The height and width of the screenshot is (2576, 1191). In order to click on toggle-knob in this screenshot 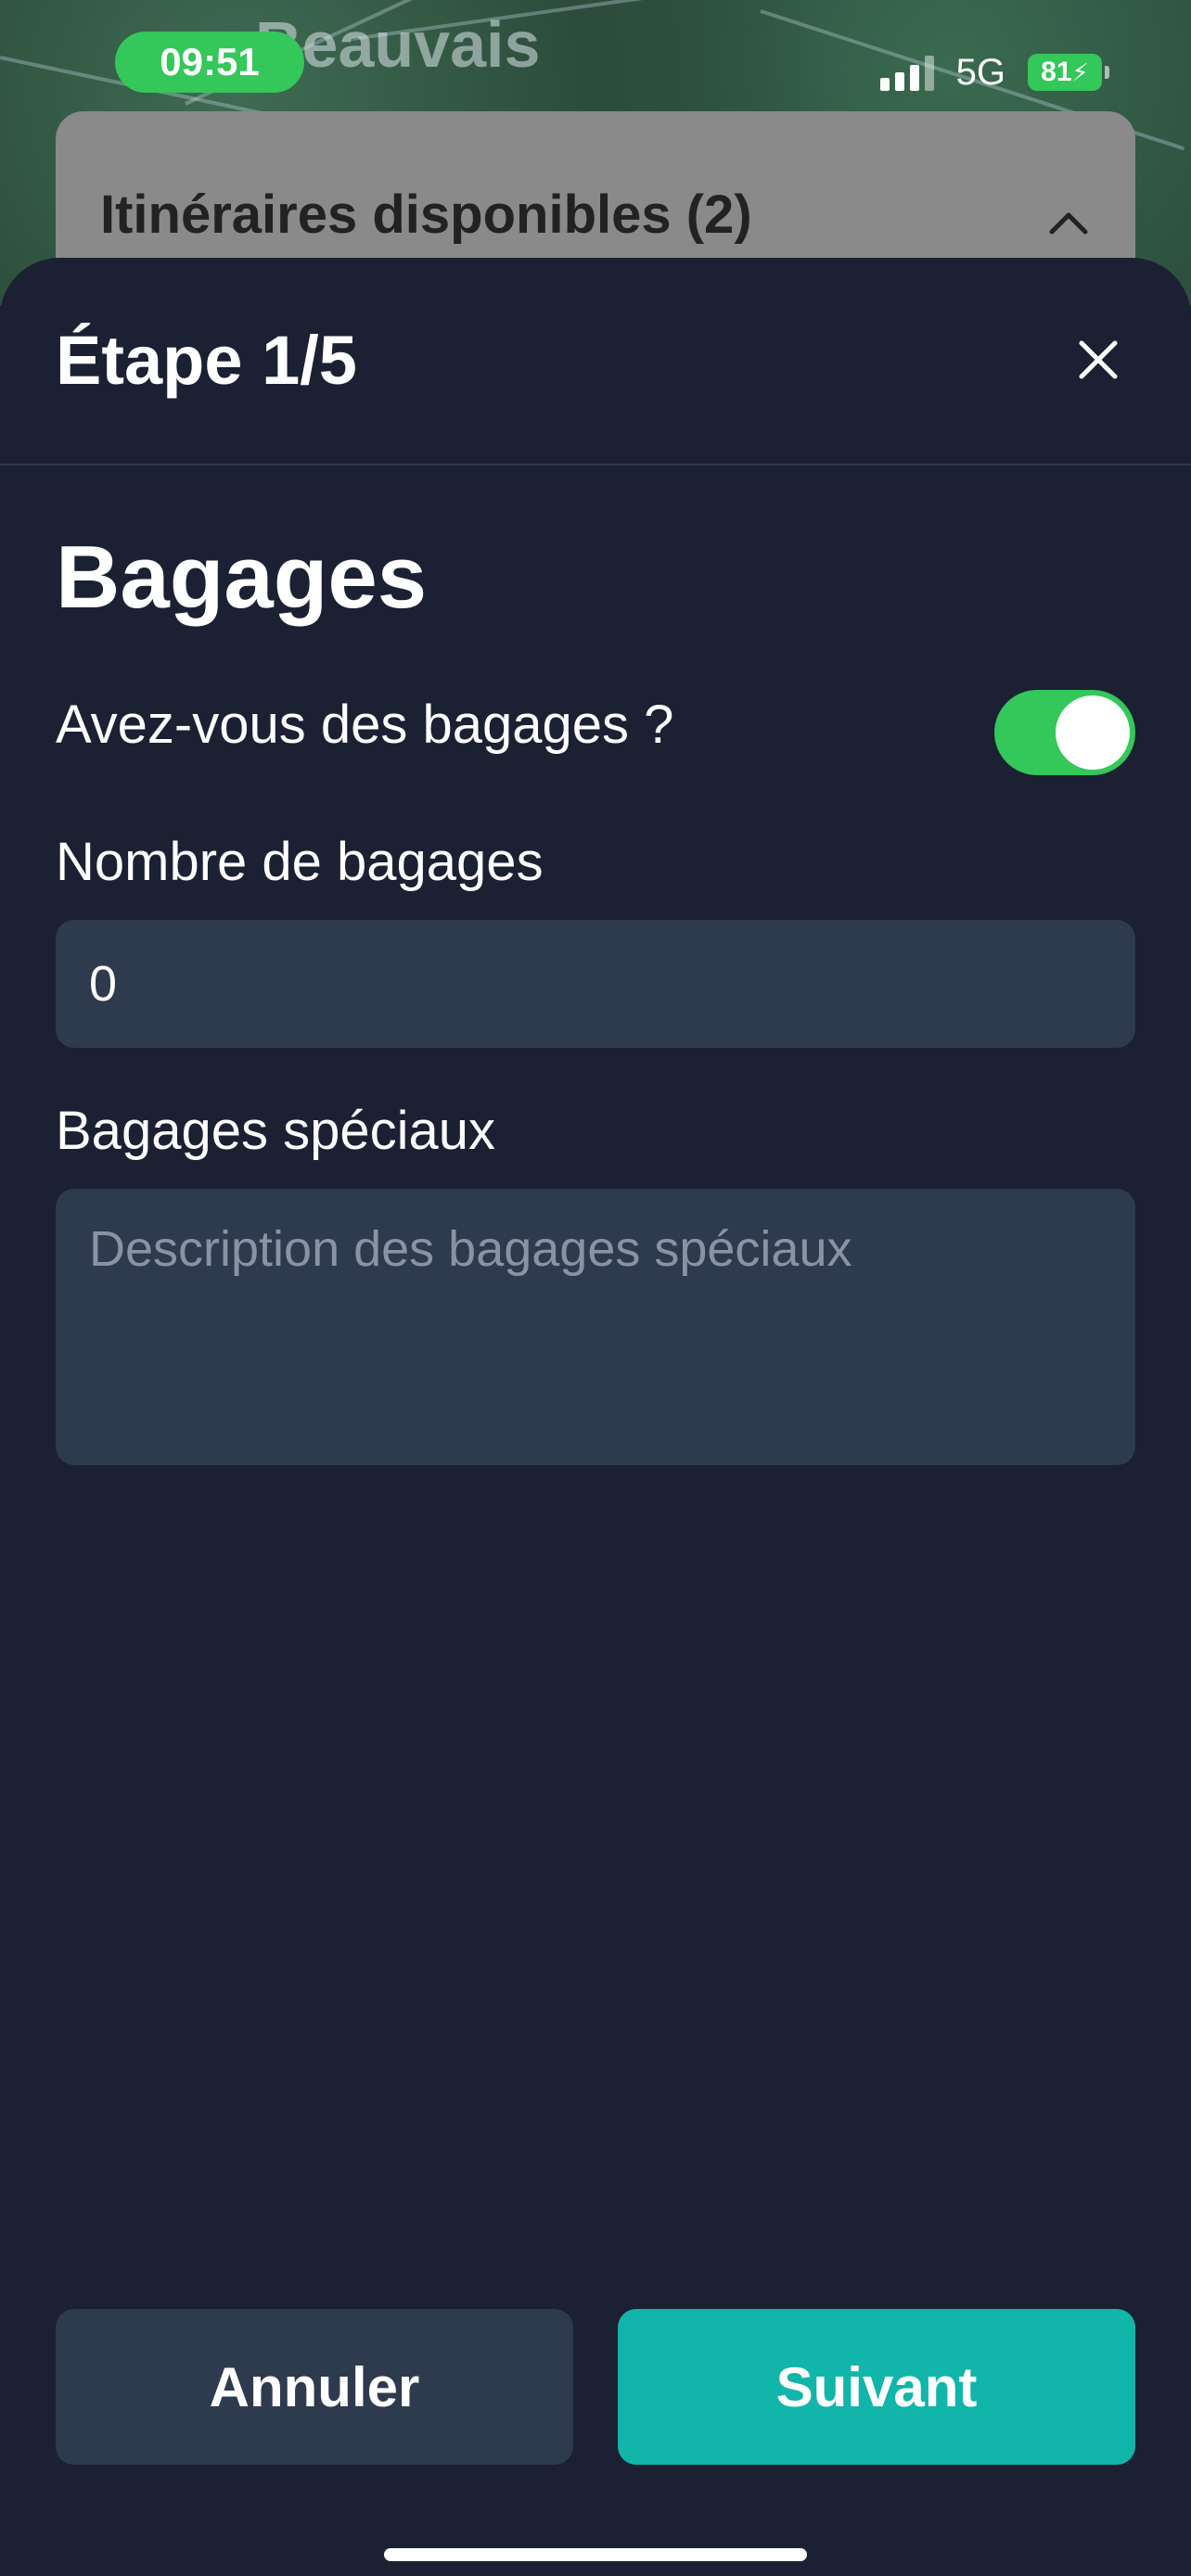, I will do `click(1093, 732)`.